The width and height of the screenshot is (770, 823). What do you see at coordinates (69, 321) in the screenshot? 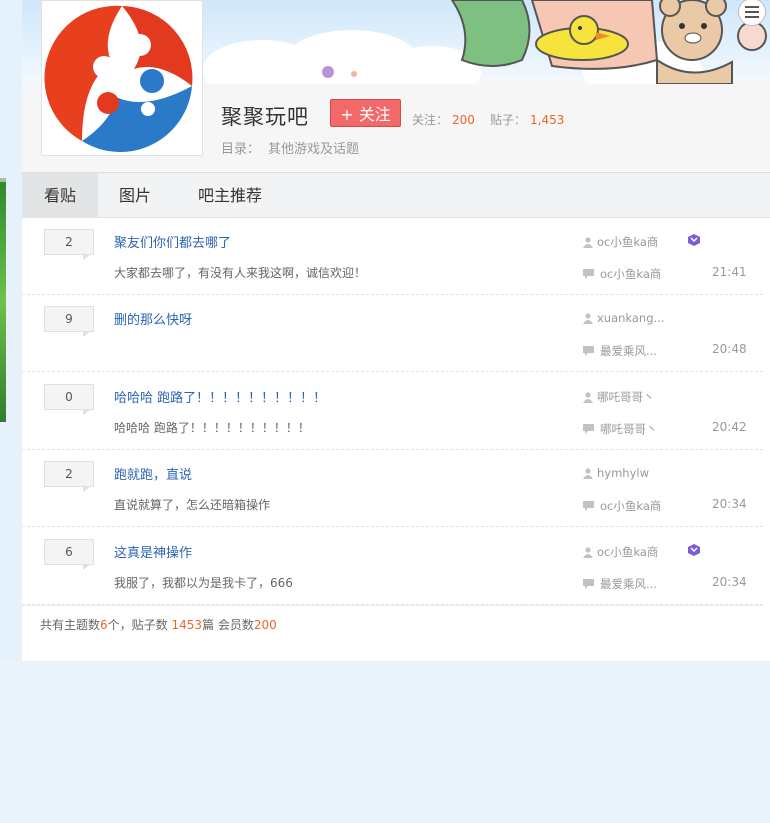
I see `reply-count: 9` at bounding box center [69, 321].